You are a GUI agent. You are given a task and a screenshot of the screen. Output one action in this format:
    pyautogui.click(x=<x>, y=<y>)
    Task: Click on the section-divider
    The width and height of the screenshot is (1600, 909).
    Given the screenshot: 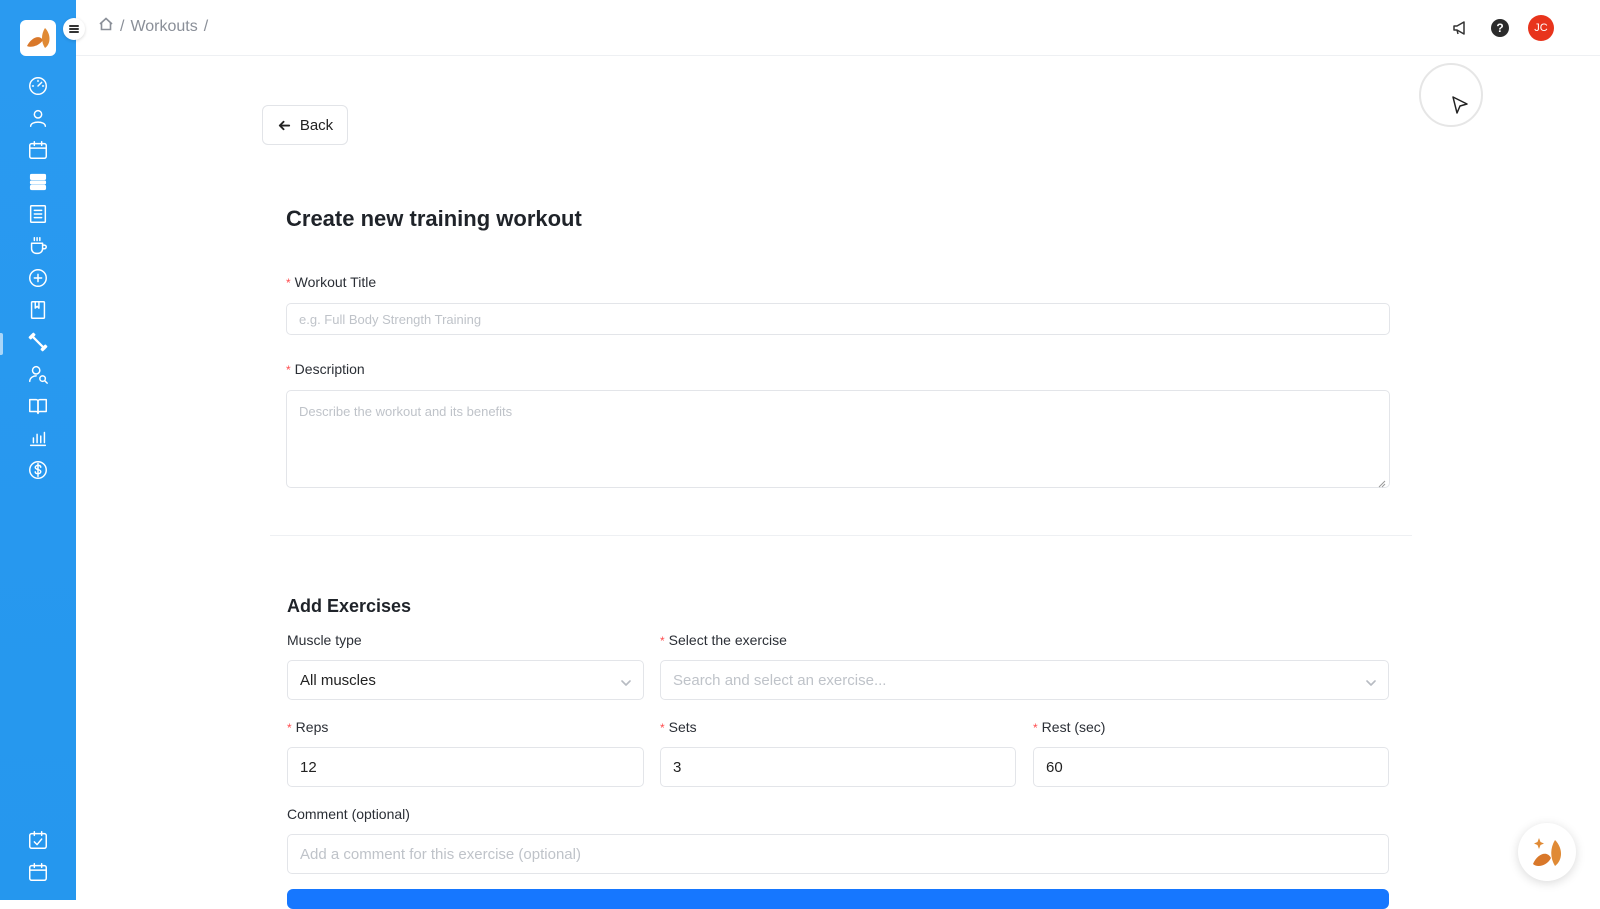 What is the action you would take?
    pyautogui.click(x=841, y=535)
    